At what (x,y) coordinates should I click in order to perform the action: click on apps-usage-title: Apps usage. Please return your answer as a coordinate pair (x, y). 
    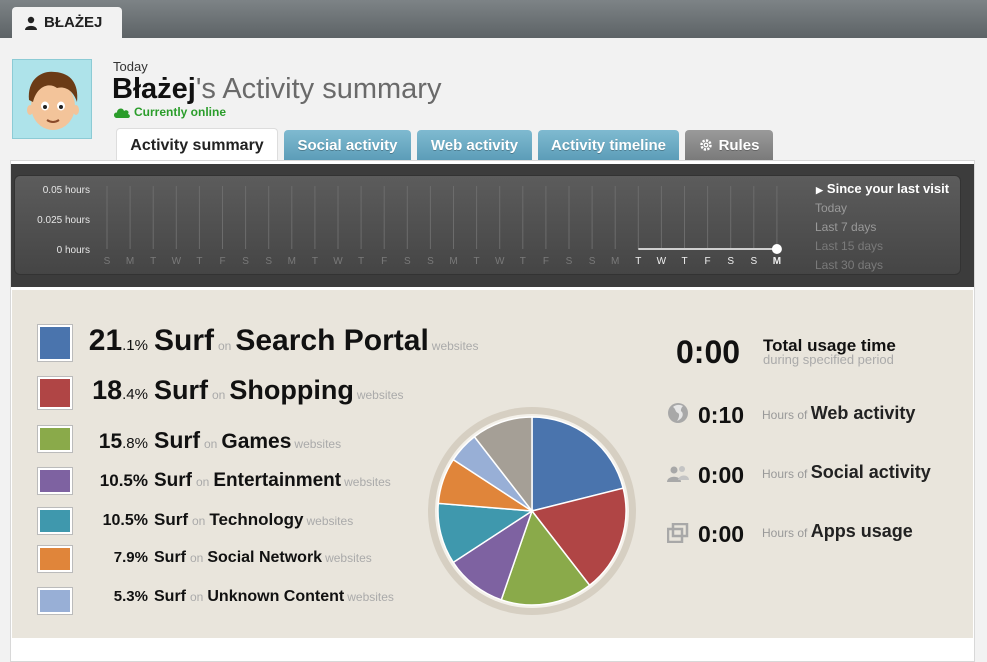
    Looking at the image, I should click on (861, 531).